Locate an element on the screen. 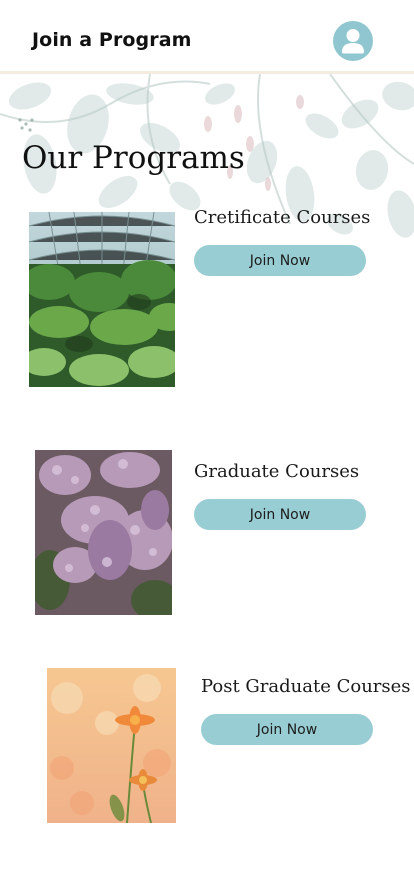  join-now-button-post-graduate: Join Now is located at coordinates (287, 729).